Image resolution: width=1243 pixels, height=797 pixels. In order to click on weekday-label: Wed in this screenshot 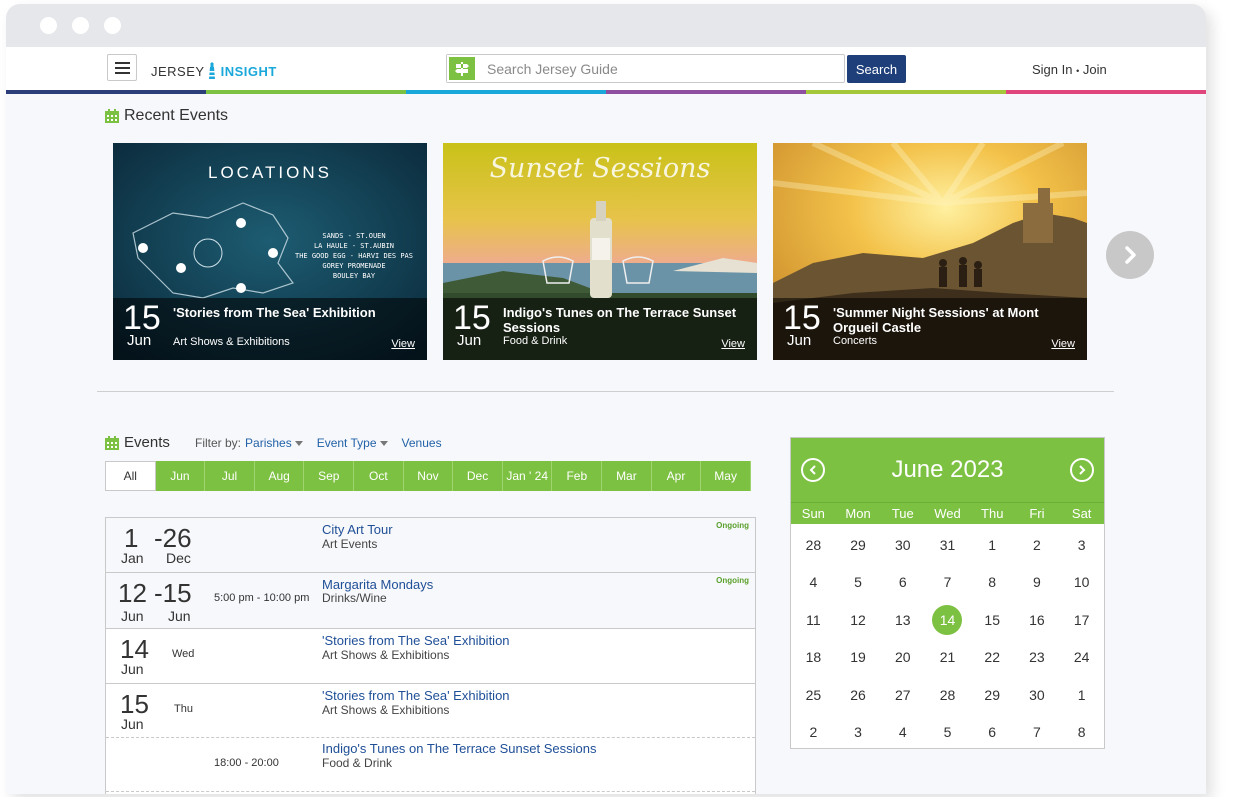, I will do `click(947, 513)`.